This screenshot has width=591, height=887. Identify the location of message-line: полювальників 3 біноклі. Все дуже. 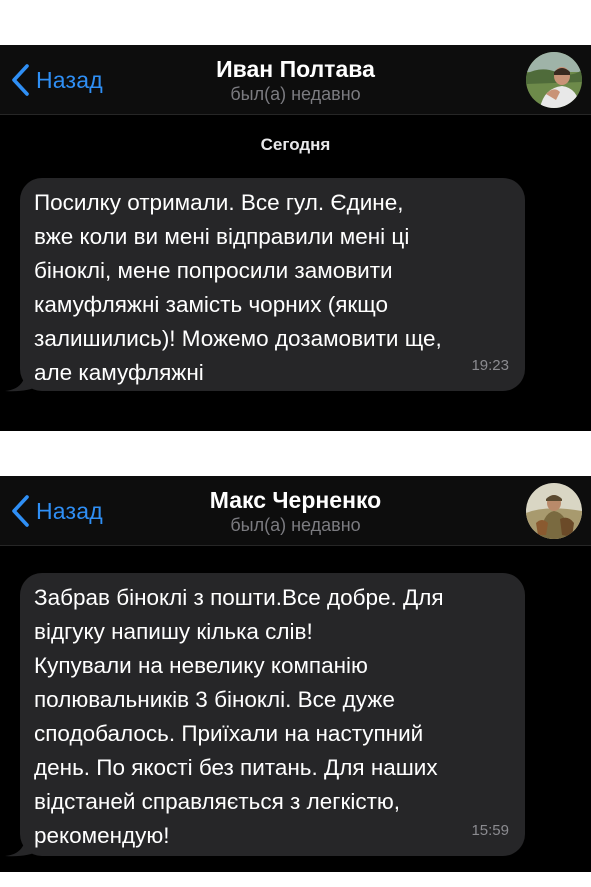
(214, 699).